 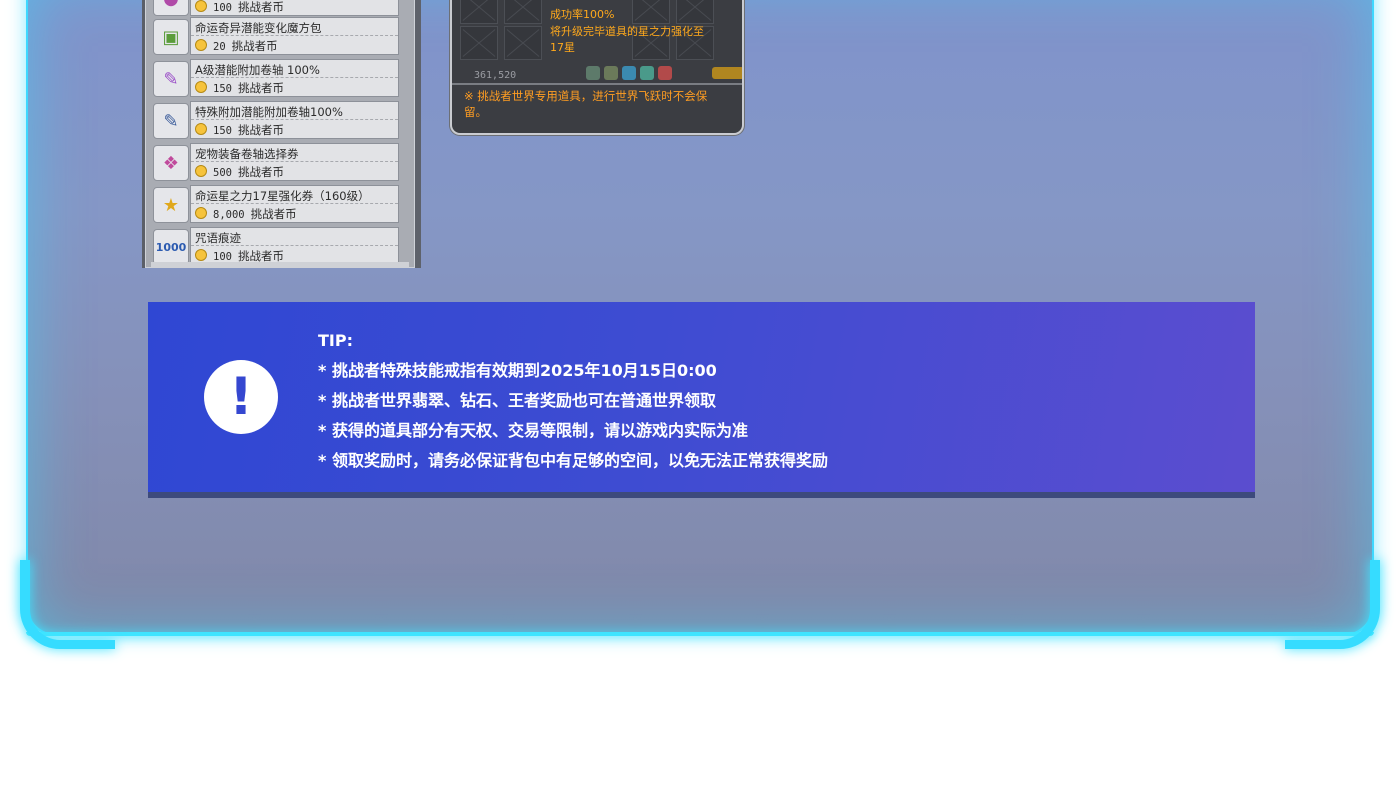 What do you see at coordinates (269, 112) in the screenshot?
I see `shop-item-name: 特殊附加潜能附加卷轴100%` at bounding box center [269, 112].